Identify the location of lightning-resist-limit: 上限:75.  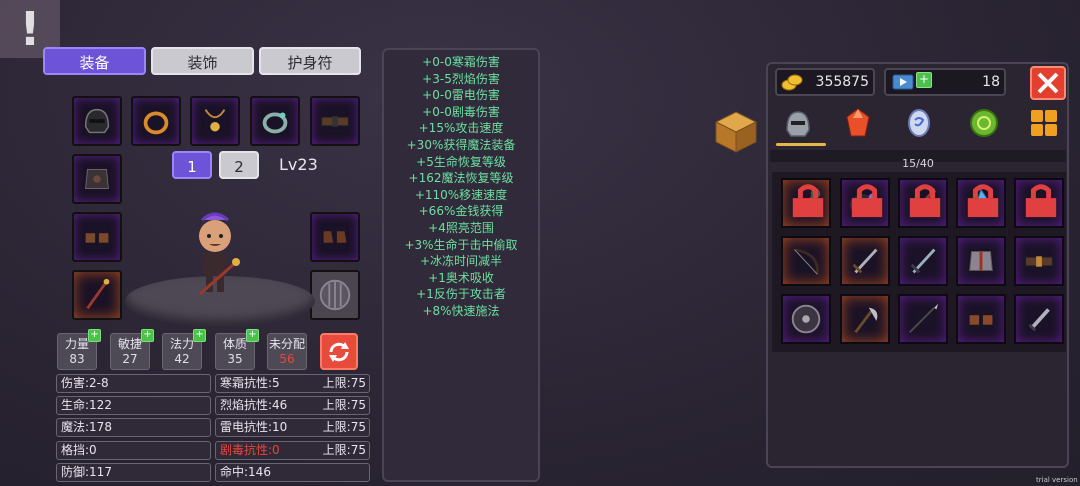
(344, 427).